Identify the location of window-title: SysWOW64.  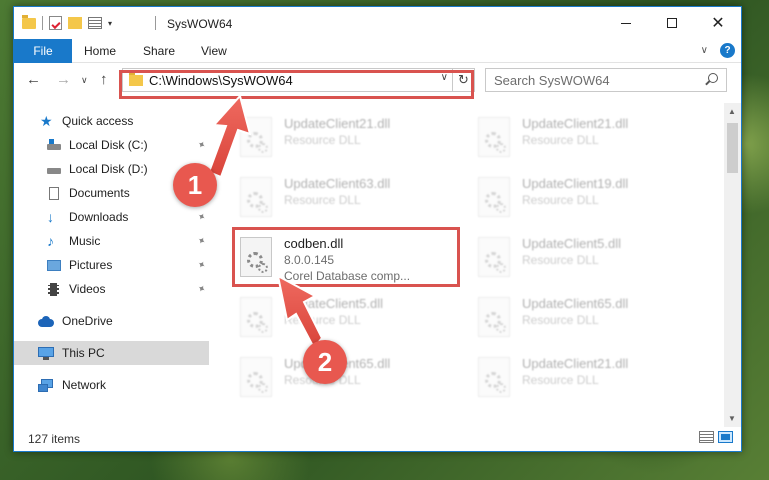
(200, 24).